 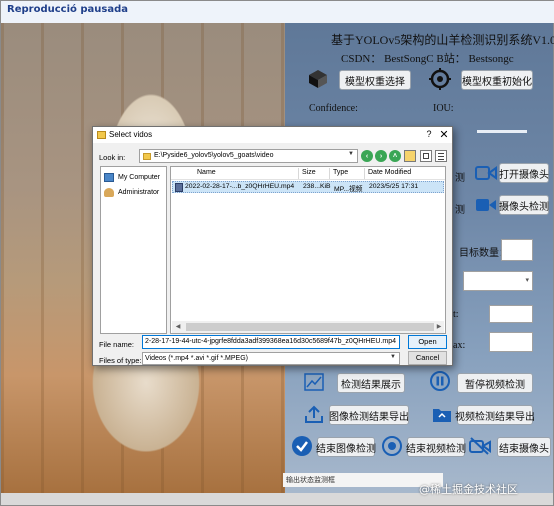 I want to click on places-sidebar: My Computer Administrator, so click(x=133, y=250).